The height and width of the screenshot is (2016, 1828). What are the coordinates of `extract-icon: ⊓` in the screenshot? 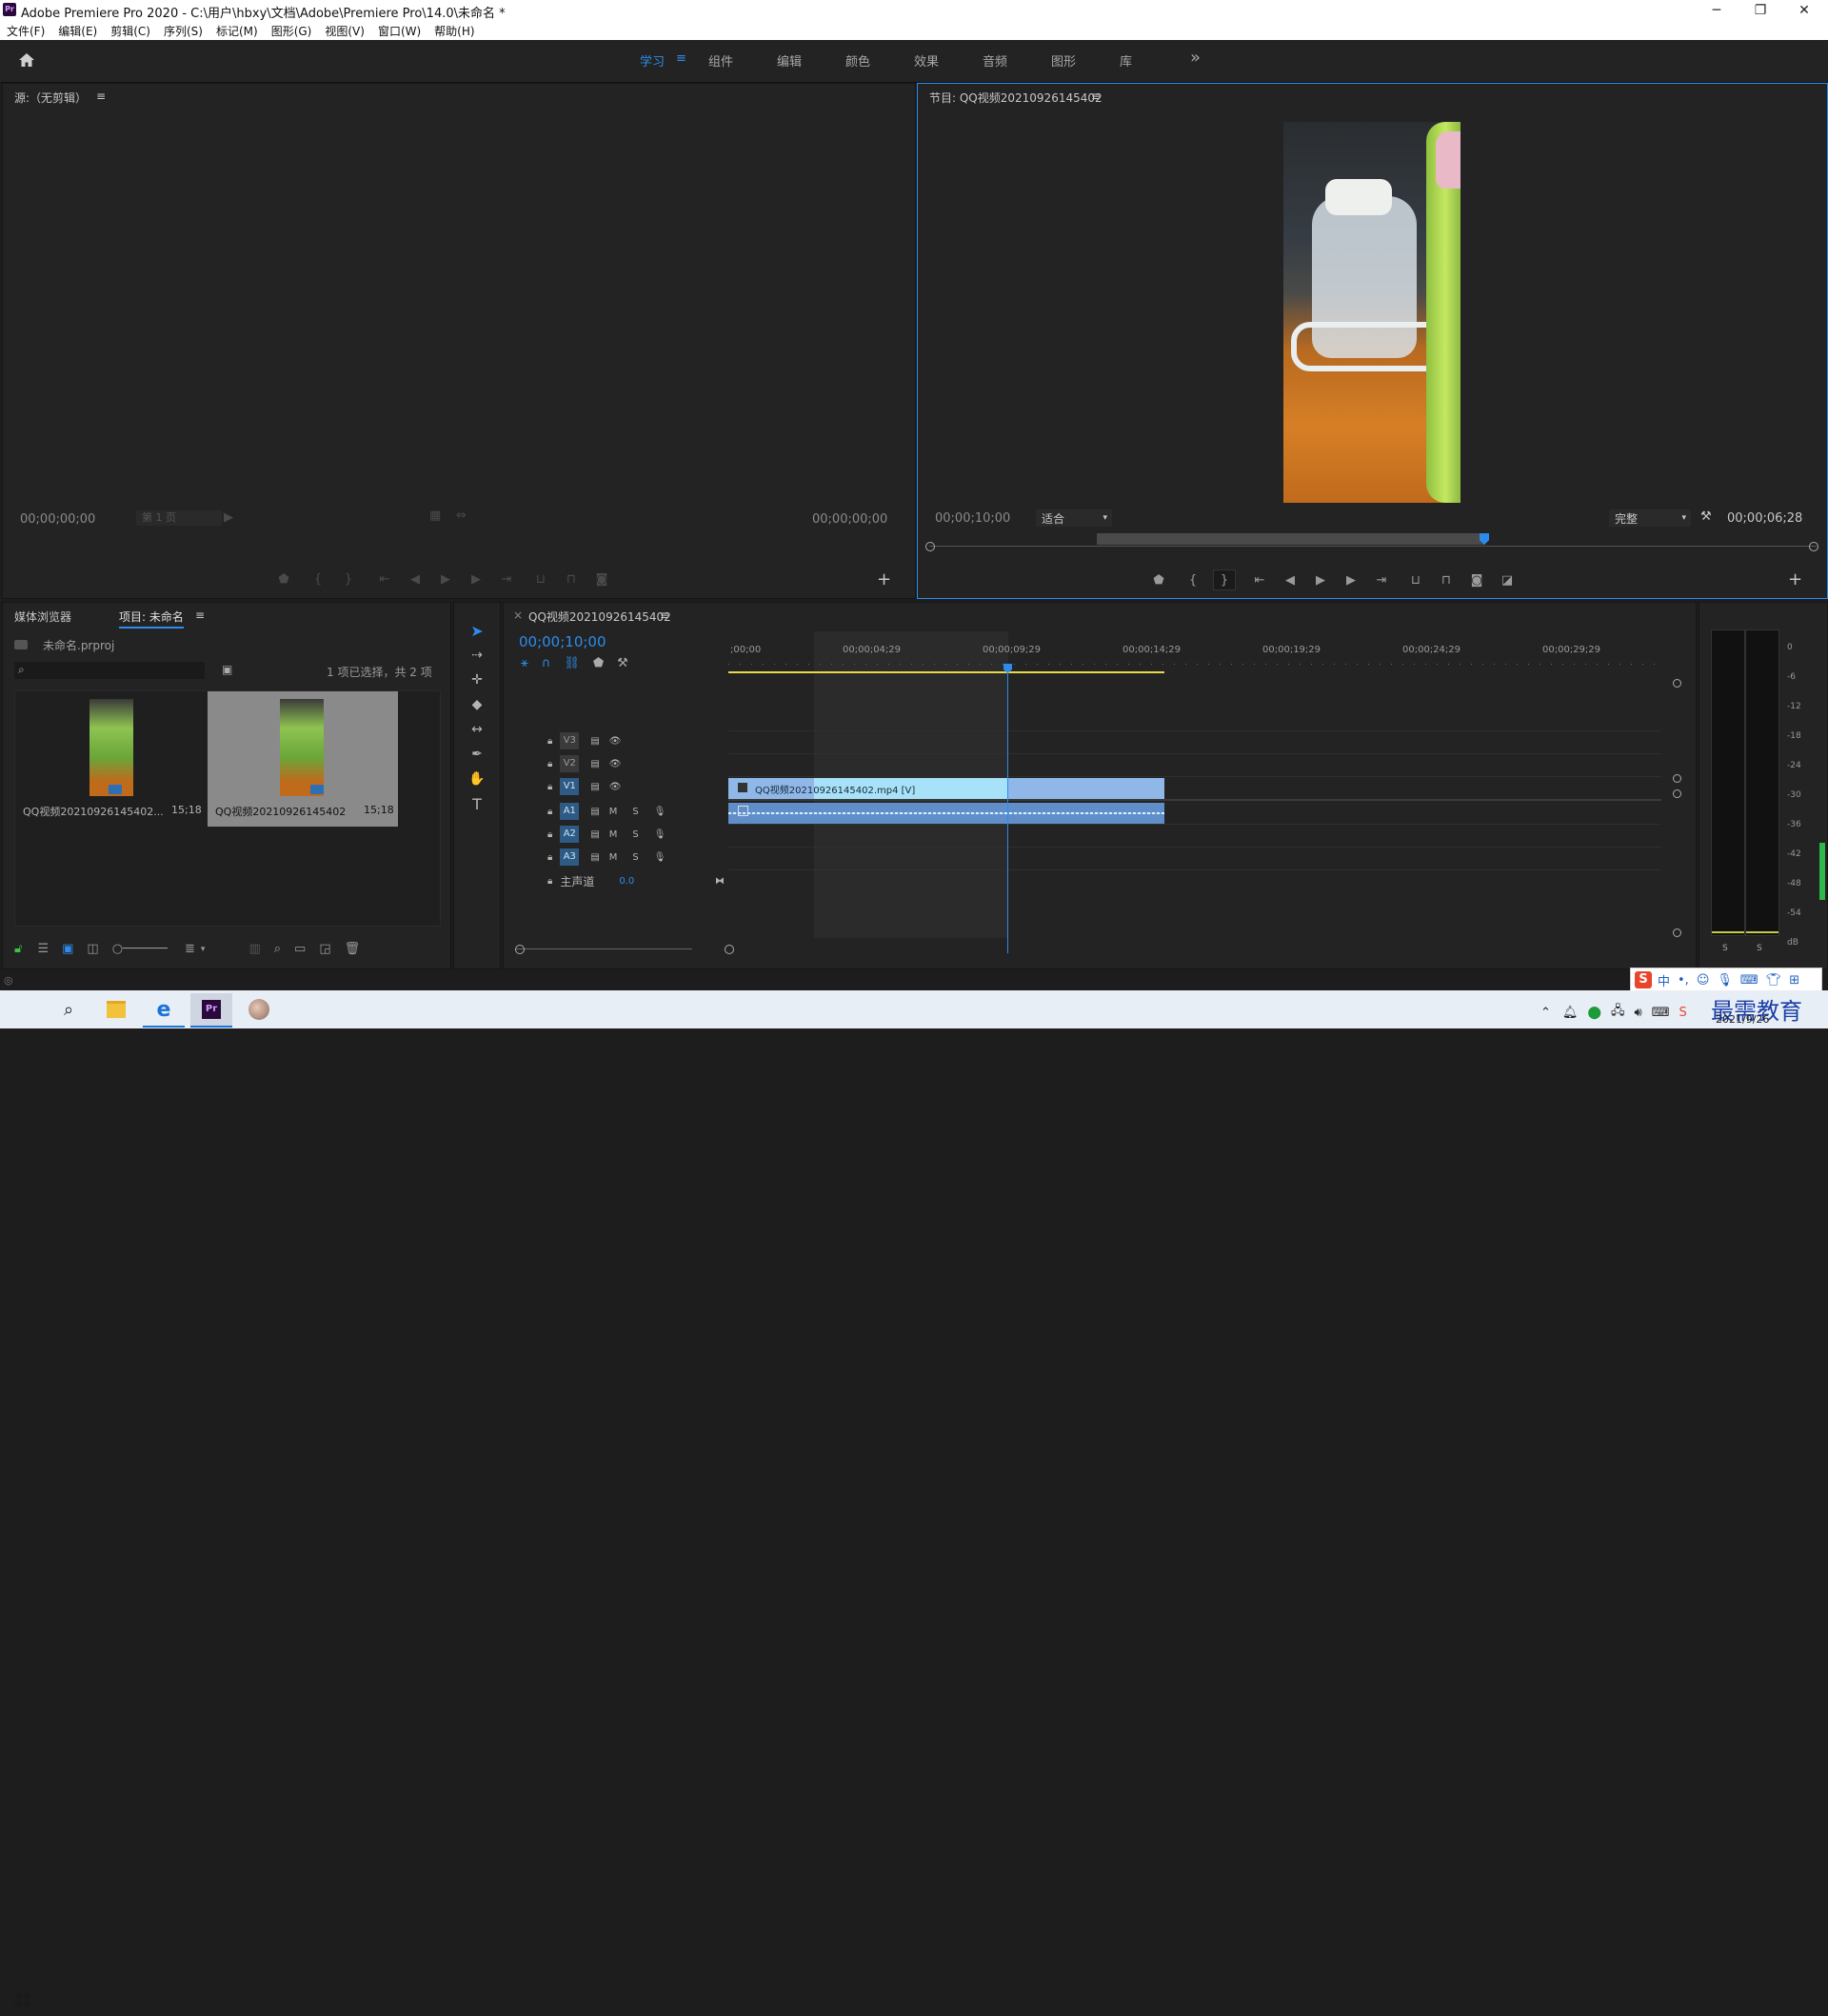 It's located at (1446, 579).